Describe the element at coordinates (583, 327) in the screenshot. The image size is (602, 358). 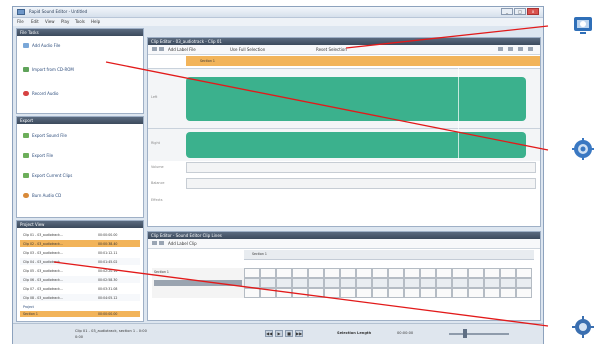
I see `settings-gear-icon` at that location.